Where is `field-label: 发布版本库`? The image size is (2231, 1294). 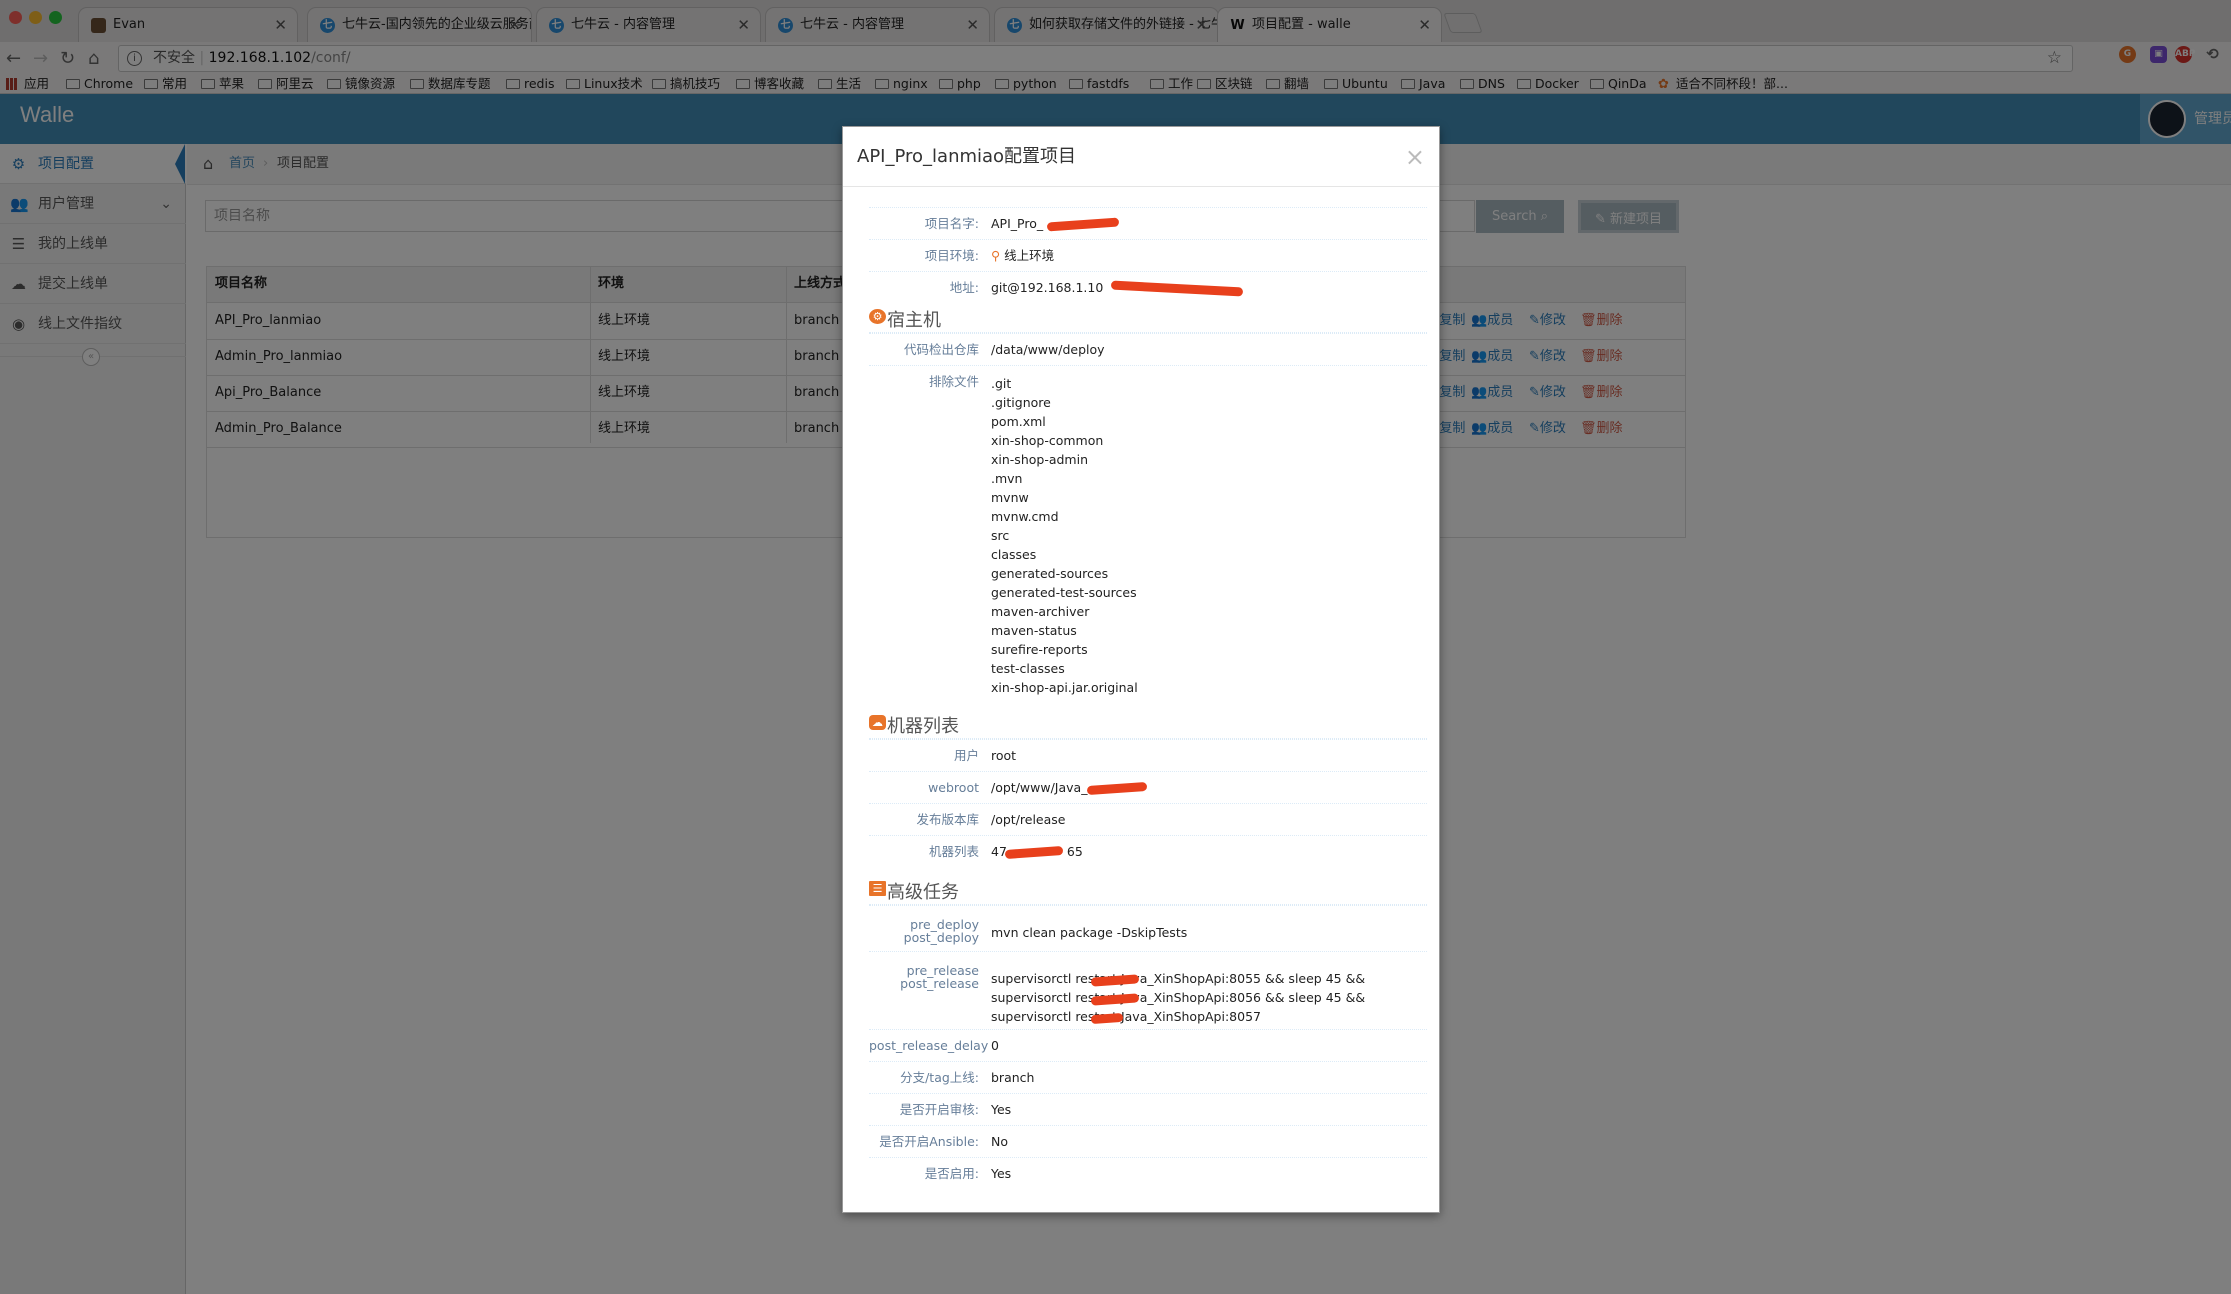
field-label: 发布版本库 is located at coordinates (947, 819).